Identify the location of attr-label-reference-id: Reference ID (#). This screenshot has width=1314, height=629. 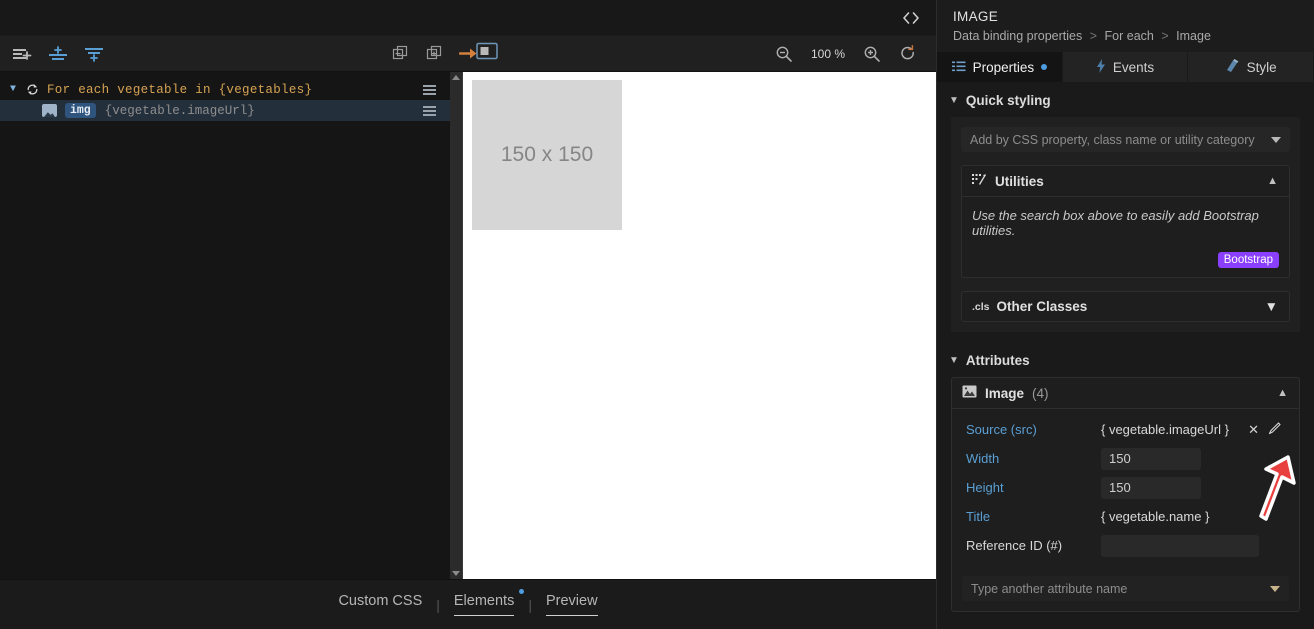
(1014, 545).